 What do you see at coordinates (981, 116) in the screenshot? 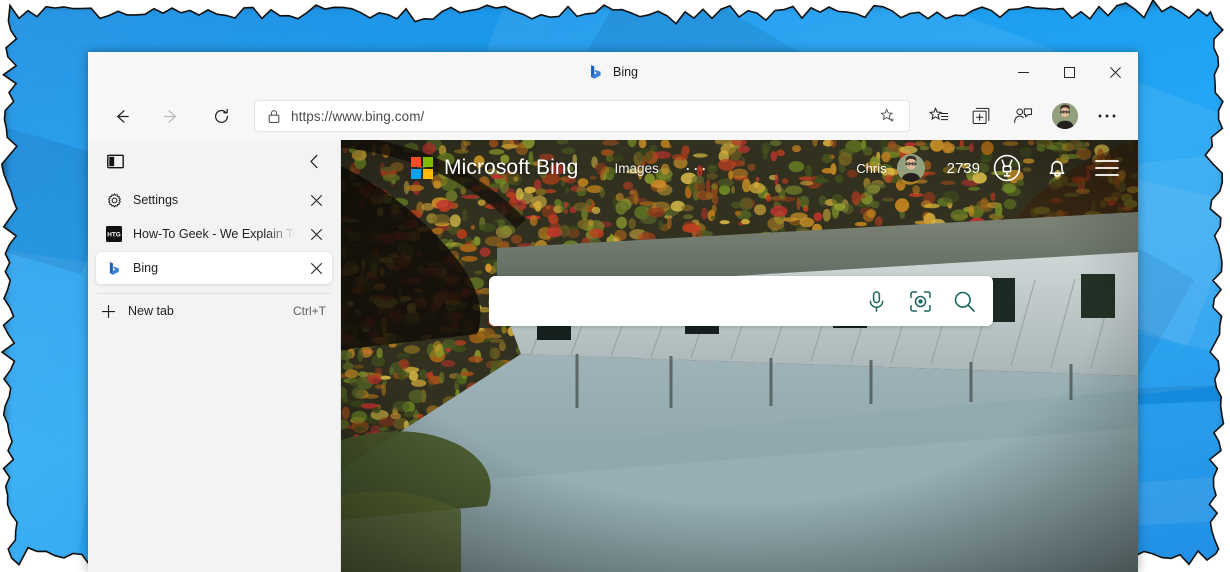
I see `collections-icon` at bounding box center [981, 116].